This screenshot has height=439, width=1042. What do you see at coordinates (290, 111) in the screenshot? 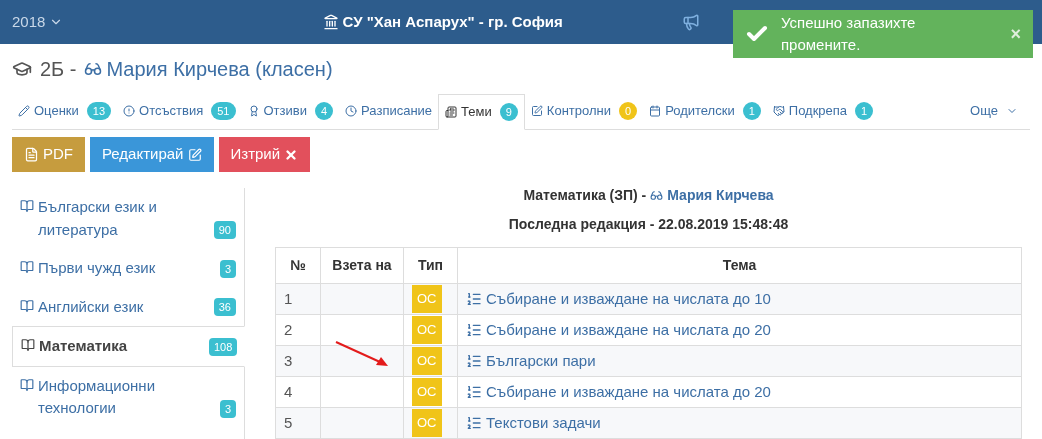
I see `tab: Отзиви 4` at bounding box center [290, 111].